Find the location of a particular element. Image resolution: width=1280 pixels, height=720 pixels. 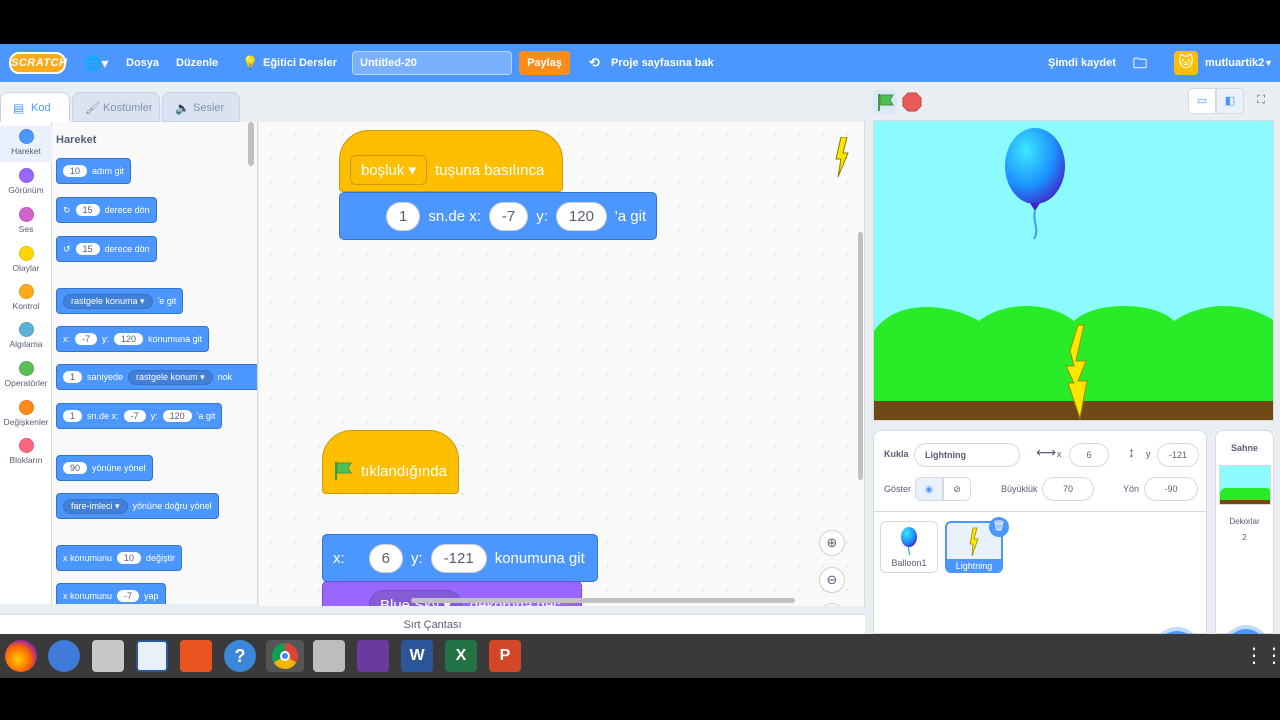

x-input: 6 is located at coordinates (386, 558).